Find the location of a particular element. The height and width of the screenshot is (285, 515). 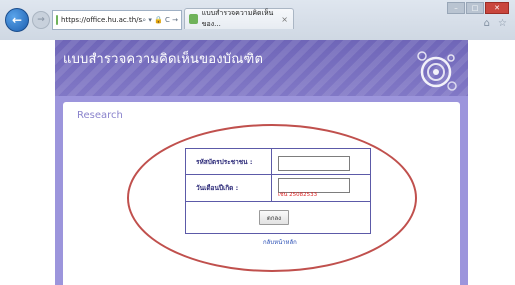

toolbar-icons: ⌂ ☆ is located at coordinates (495, 23).